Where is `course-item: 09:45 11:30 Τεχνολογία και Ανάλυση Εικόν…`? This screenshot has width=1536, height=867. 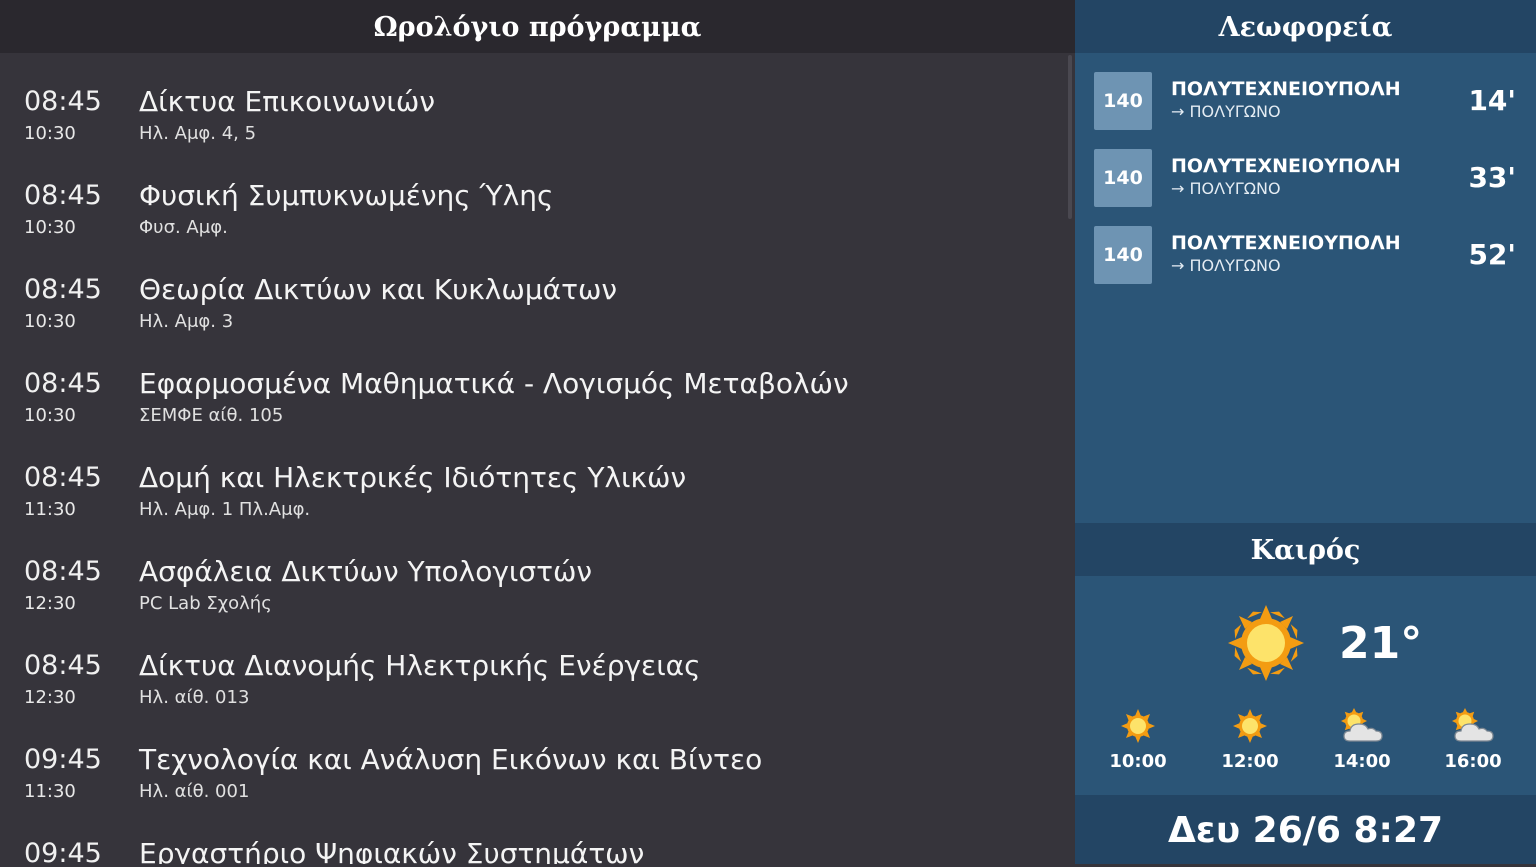
course-item: 09:45 11:30 Τεχνολογία και Ανάλυση Εικόν… is located at coordinates (537, 758).